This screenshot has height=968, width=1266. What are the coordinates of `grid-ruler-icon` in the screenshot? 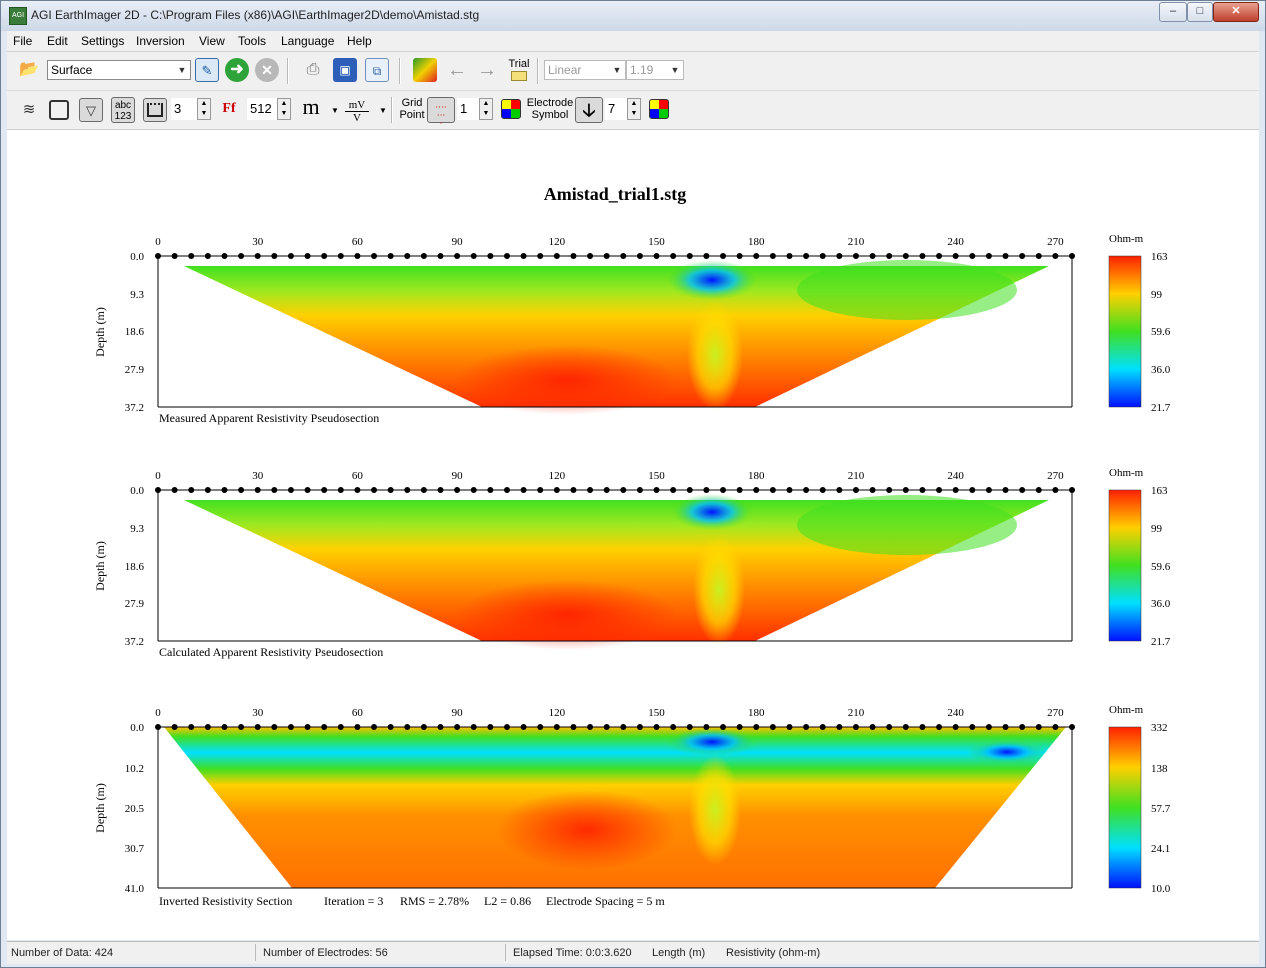 It's located at (155, 110).